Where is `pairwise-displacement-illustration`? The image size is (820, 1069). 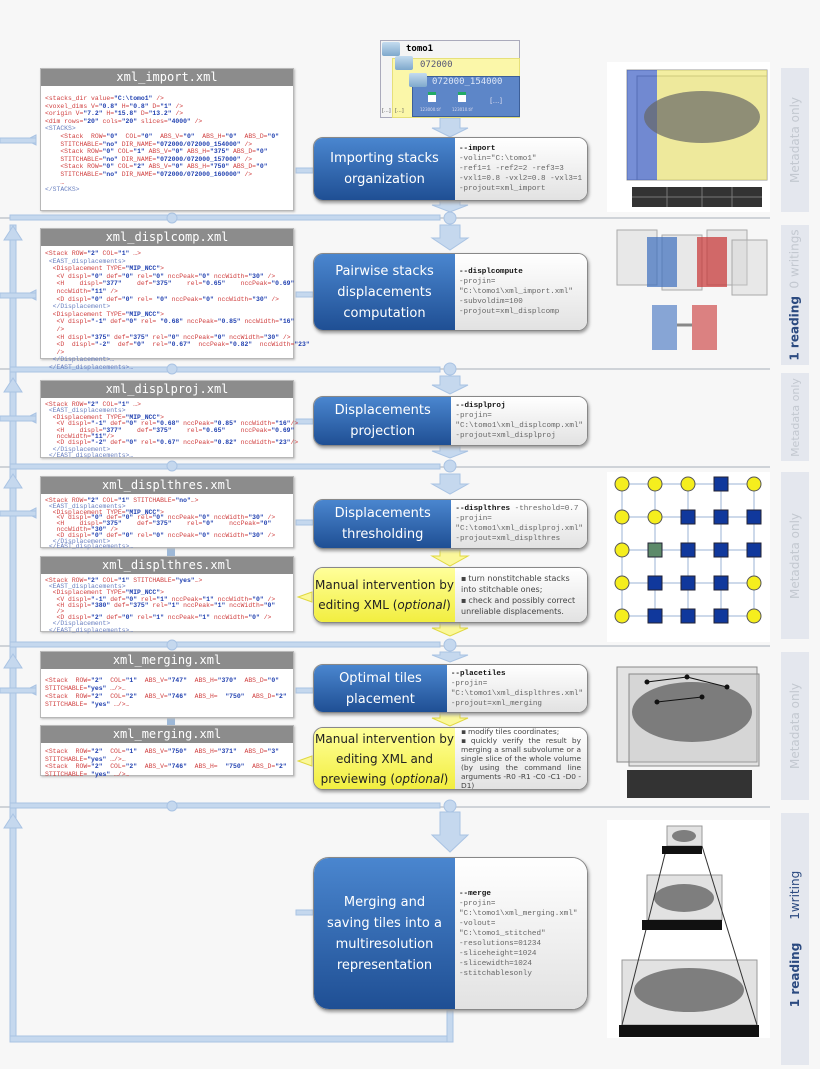 pairwise-displacement-illustration is located at coordinates (688, 295).